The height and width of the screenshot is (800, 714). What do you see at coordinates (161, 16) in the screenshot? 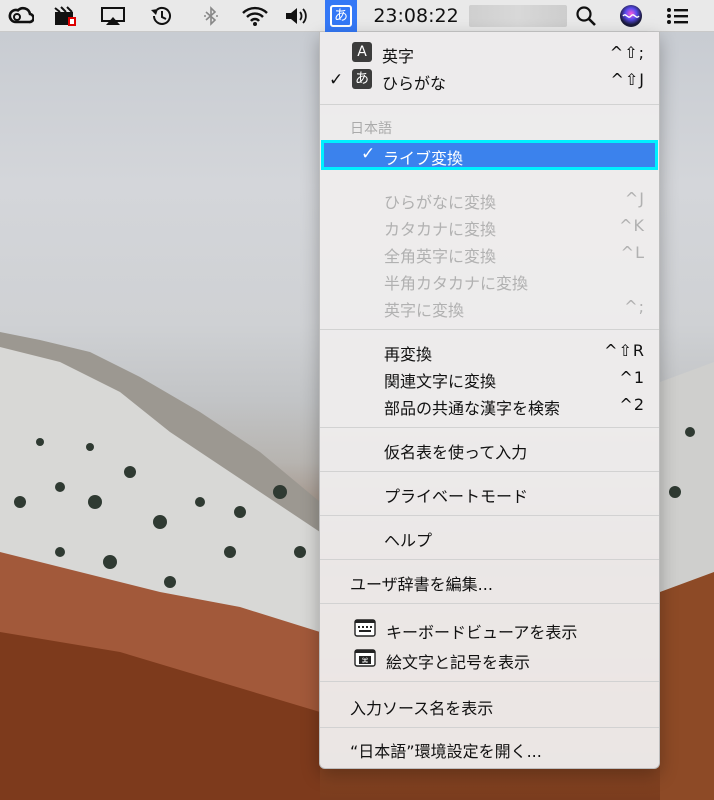
I see `time-machine-icon` at bounding box center [161, 16].